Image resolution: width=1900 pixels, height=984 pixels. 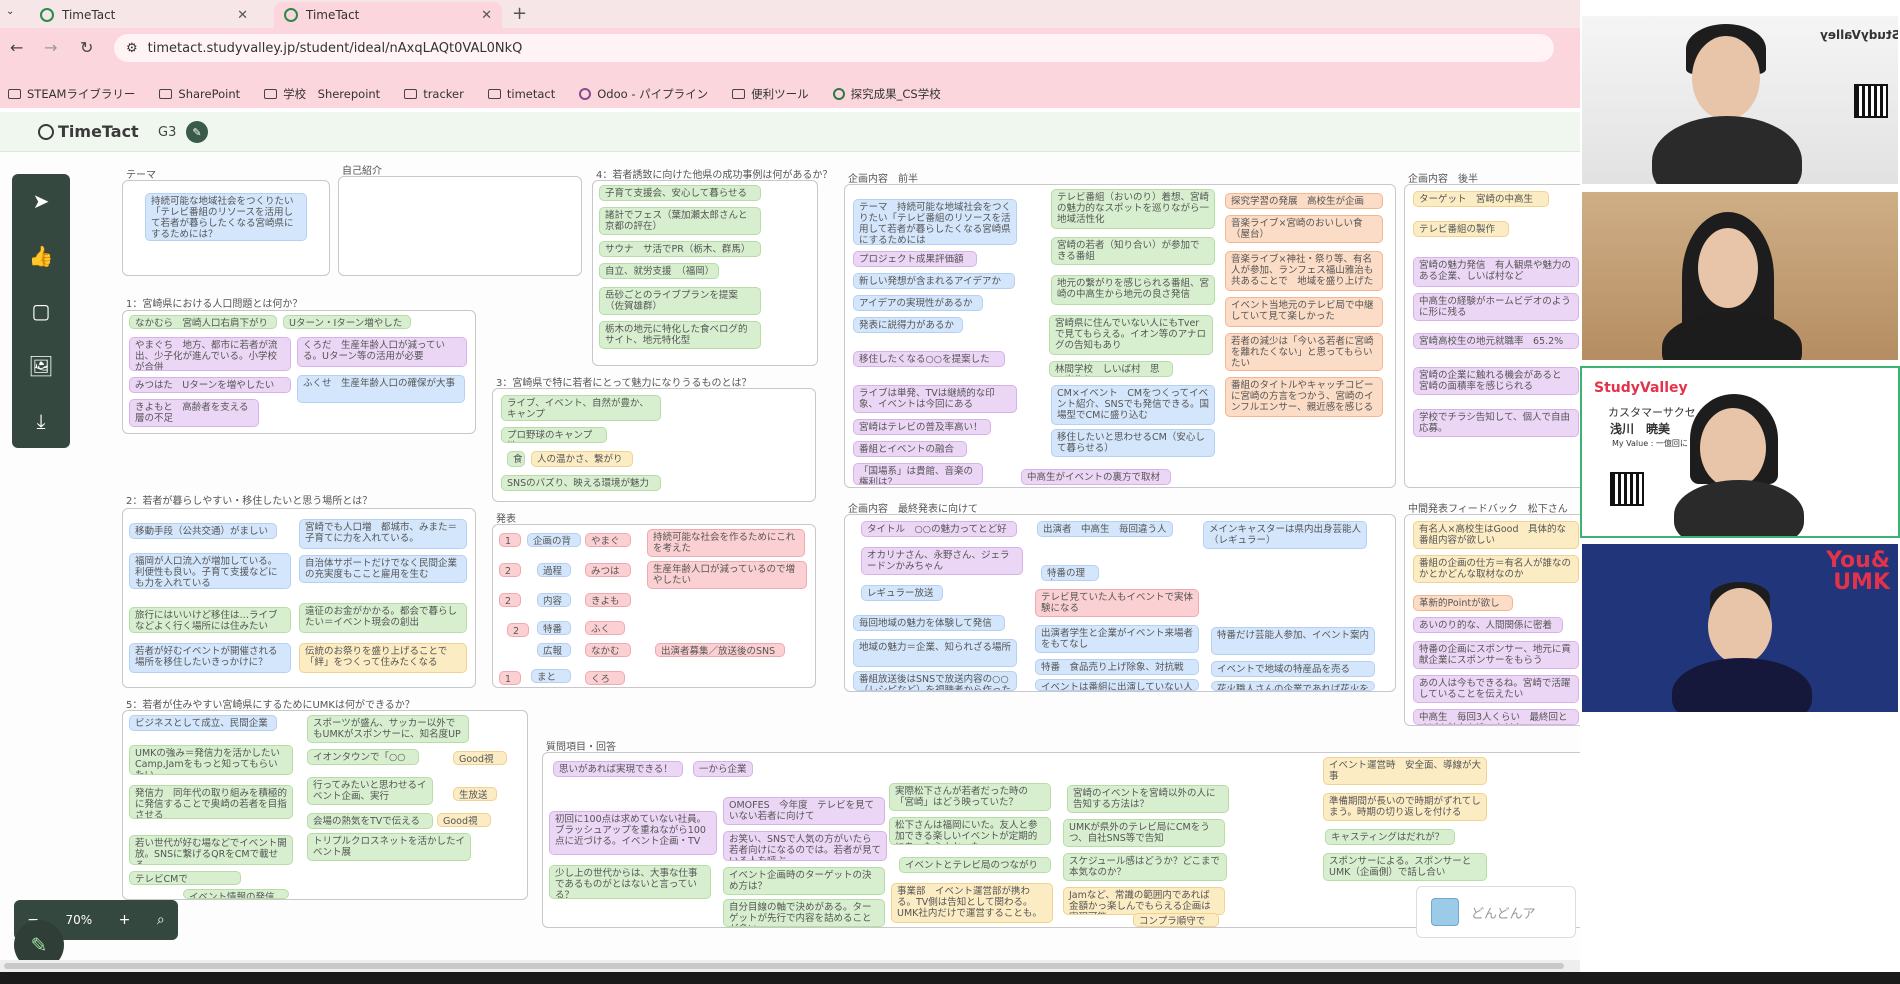 I want to click on sticky-note: 特番だけ芸能人参加、イベント案内, so click(x=1293, y=641).